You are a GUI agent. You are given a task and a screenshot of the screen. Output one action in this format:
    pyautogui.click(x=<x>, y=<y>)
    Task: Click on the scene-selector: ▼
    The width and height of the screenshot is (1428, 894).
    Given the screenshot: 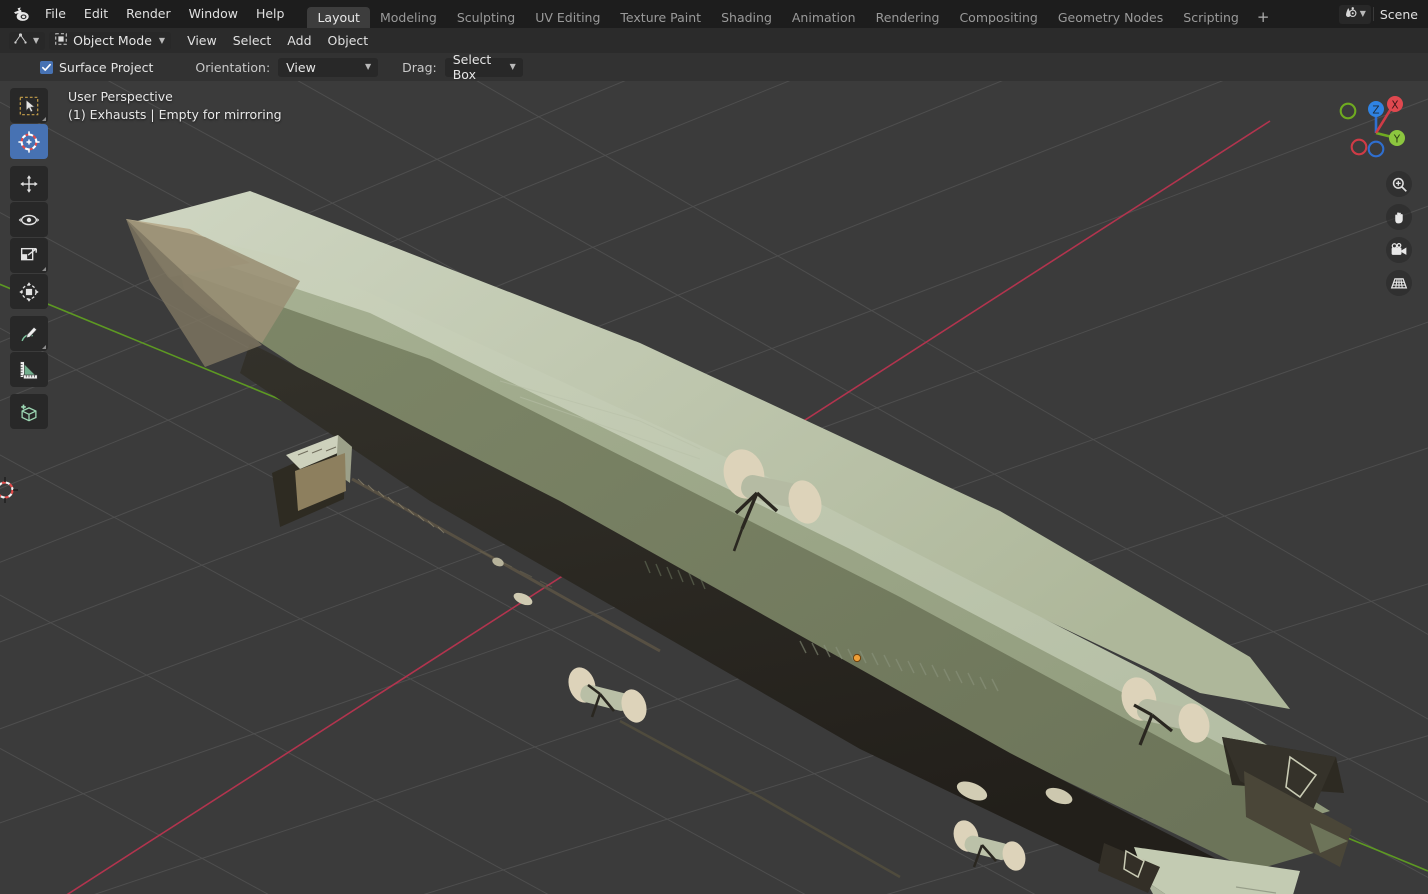 What is the action you would take?
    pyautogui.click(x=1354, y=14)
    